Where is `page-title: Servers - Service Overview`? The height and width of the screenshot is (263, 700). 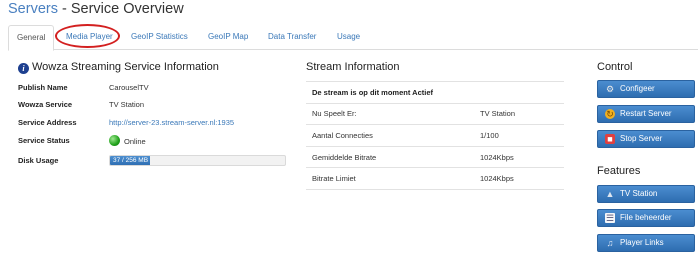
page-title: Servers - Service Overview is located at coordinates (96, 9).